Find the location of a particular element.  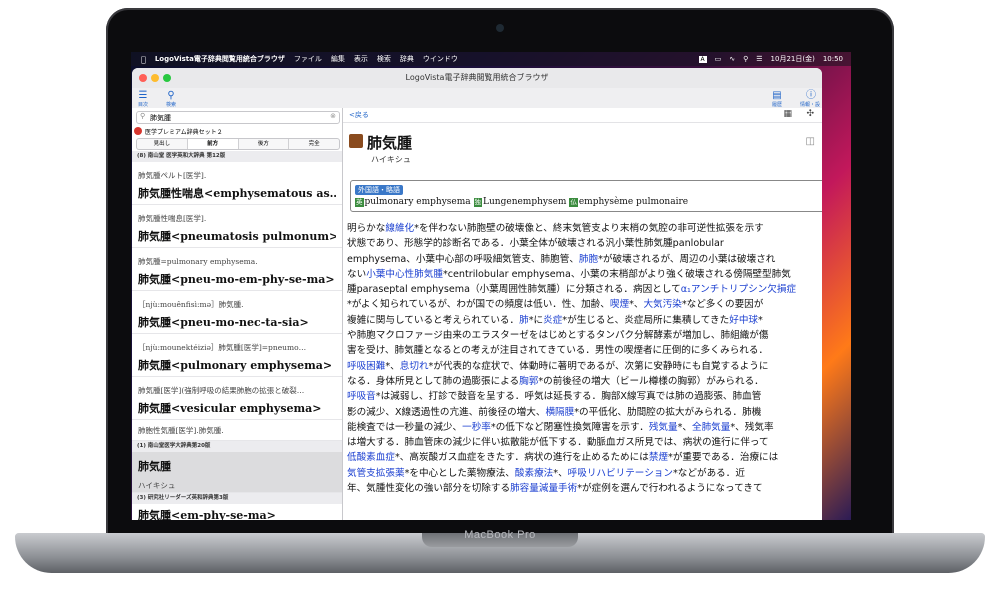

cross-reference-link: 呼吸困難 is located at coordinates (366, 366).